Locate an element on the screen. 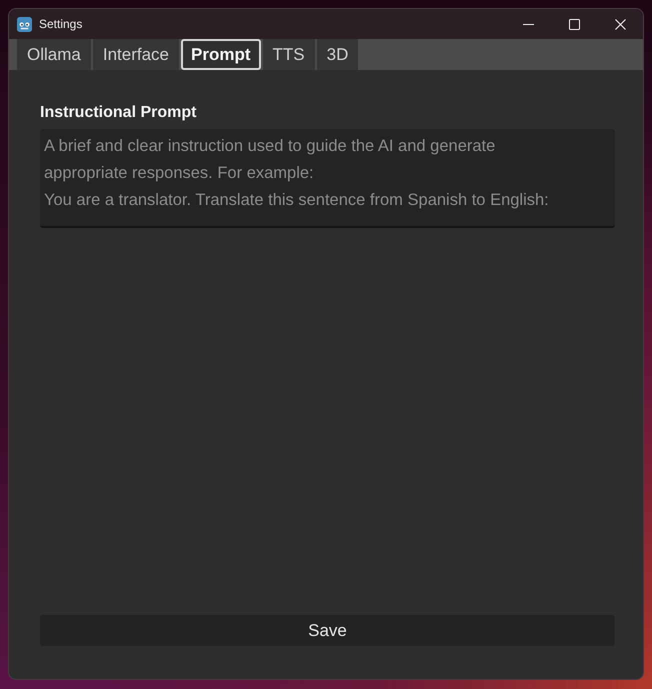  tab: Prompt is located at coordinates (221, 54).